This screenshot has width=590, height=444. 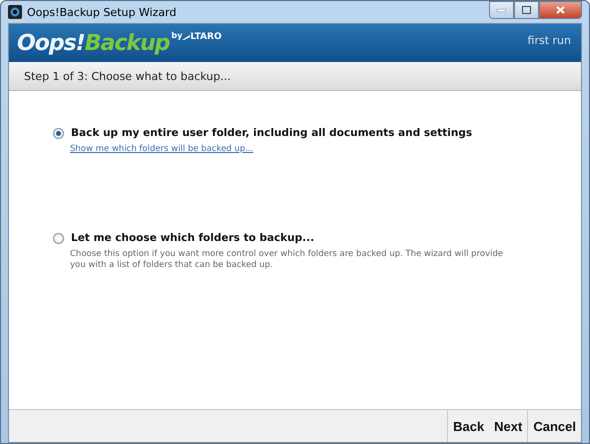 What do you see at coordinates (287, 260) in the screenshot?
I see `option-description: Choose this option if you want more control over which folders are backed up. The wizard will provide you with a list of folders that can be backed up.` at bounding box center [287, 260].